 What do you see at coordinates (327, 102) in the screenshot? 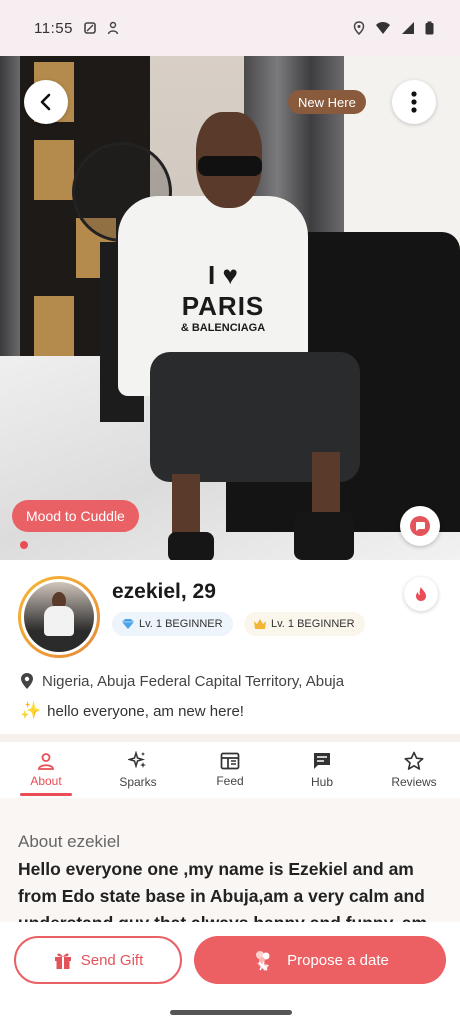
I see `new-here-badge: New Here` at bounding box center [327, 102].